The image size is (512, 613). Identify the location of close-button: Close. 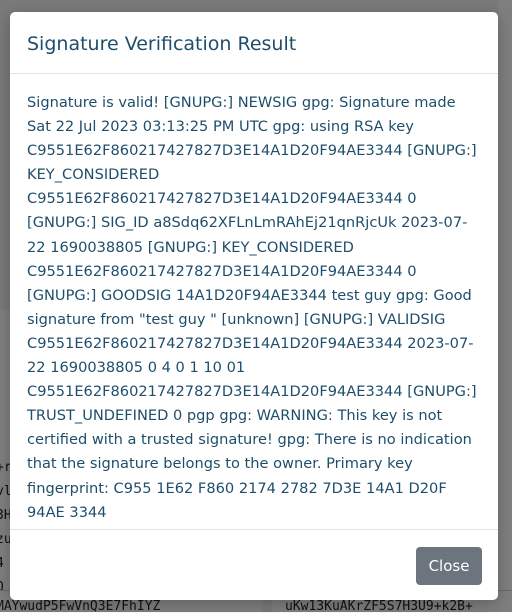
(449, 566).